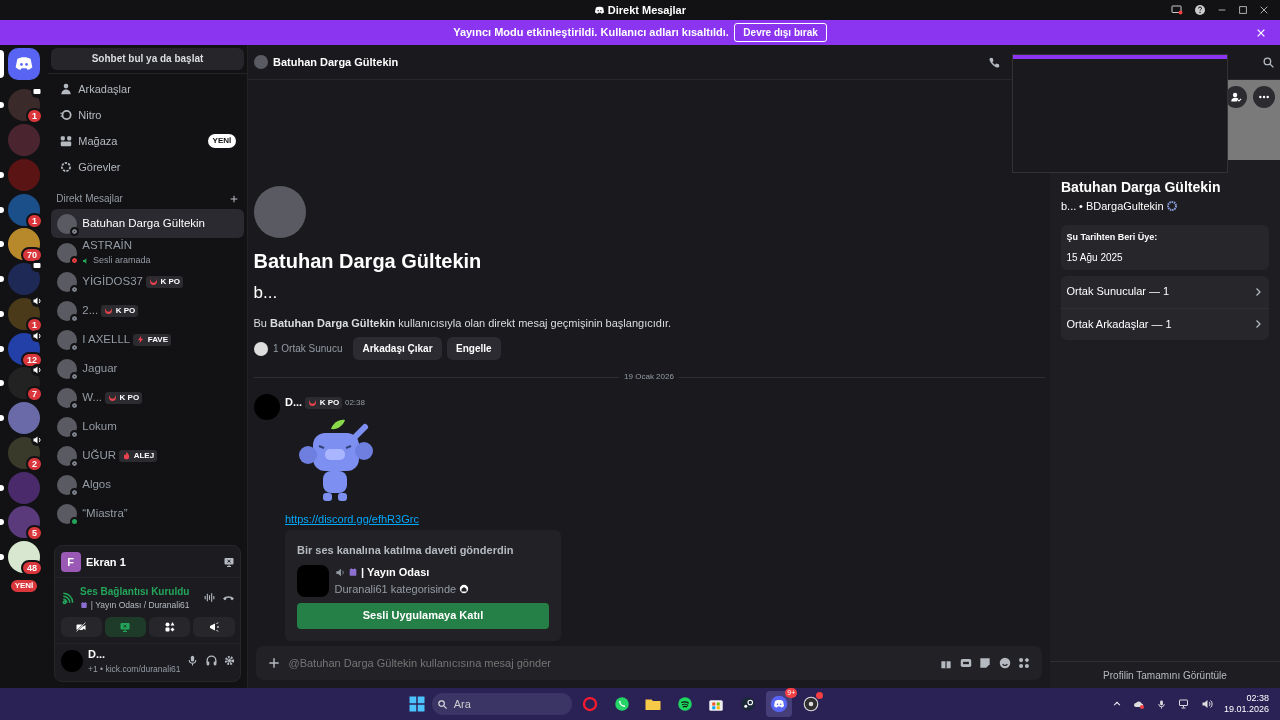  I want to click on lightning-icon, so click(140, 339).